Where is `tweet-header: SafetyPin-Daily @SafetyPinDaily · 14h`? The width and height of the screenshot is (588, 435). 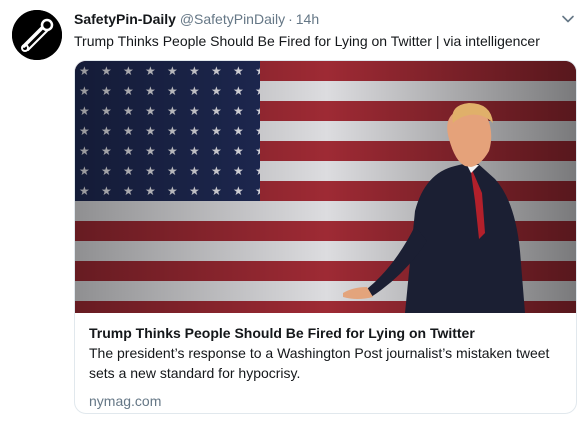 tweet-header: SafetyPin-Daily @SafetyPinDaily · 14h is located at coordinates (196, 19).